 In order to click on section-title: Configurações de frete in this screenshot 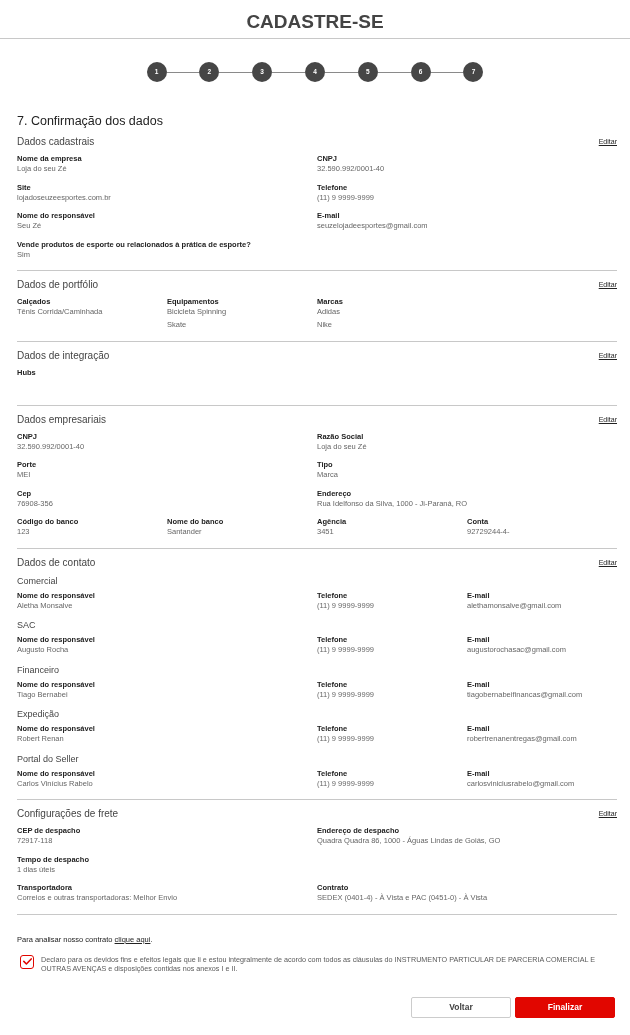, I will do `click(68, 814)`.